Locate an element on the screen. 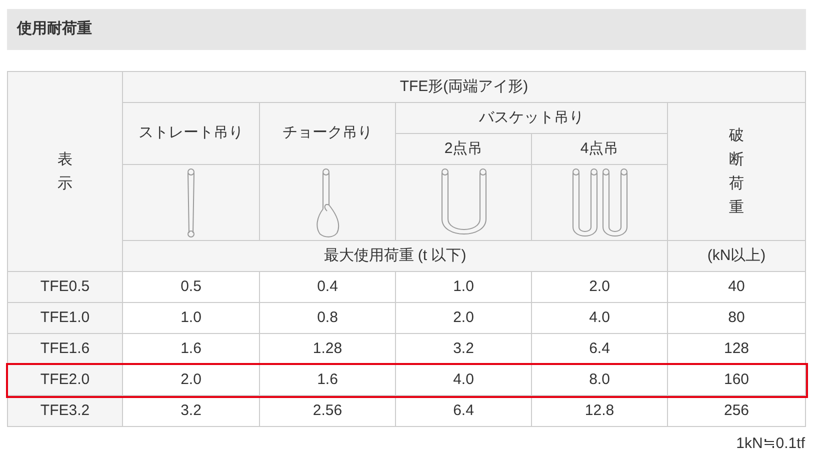 The width and height of the screenshot is (813, 459). table-cell: 12.8 is located at coordinates (600, 411).